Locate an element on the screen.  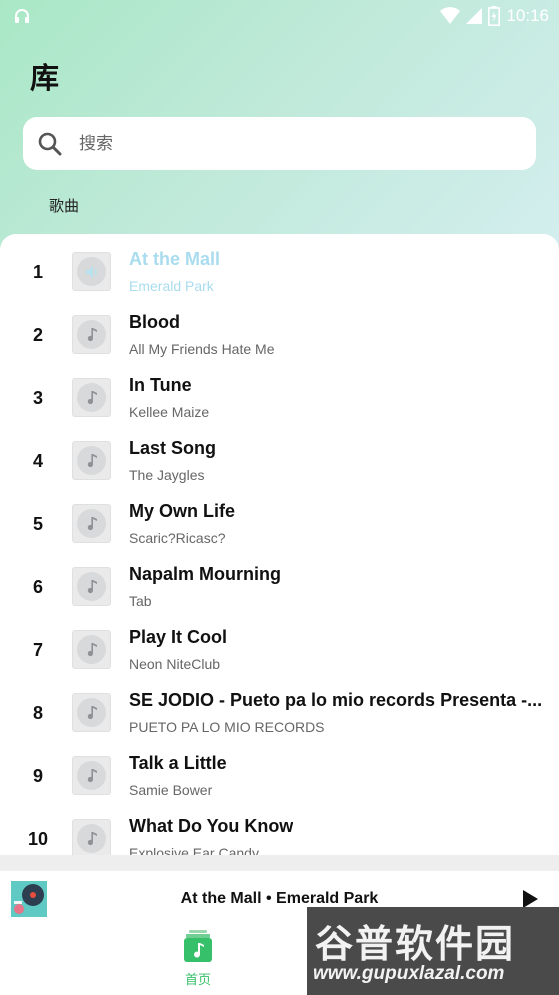
page-title: 库 is located at coordinates (45, 78).